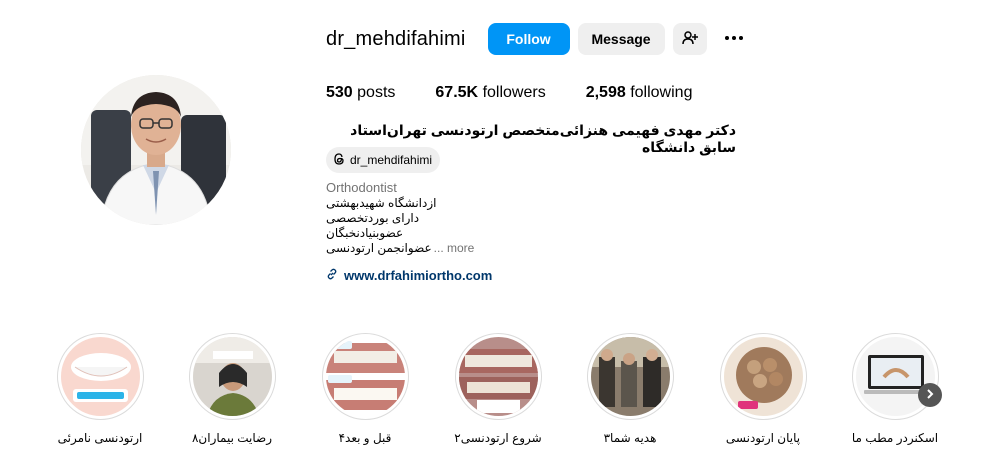 The width and height of the screenshot is (995, 470). I want to click on highlight-item: رضایت بیماران۸, so click(232, 389).